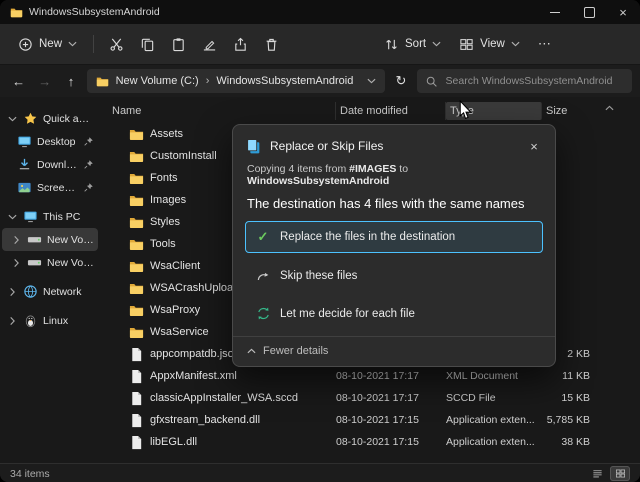 The image size is (640, 482). I want to click on close-icon: ×, so click(623, 12).